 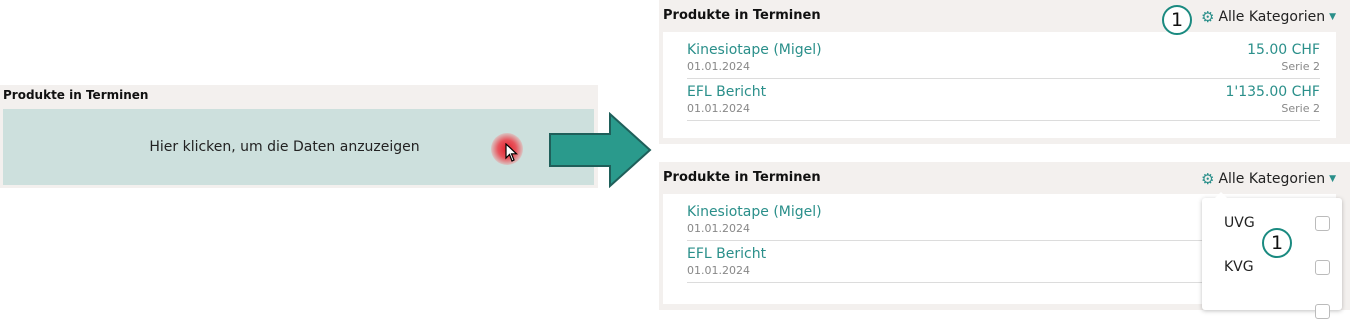 I want to click on transition-arrow-icon, so click(x=600, y=150).